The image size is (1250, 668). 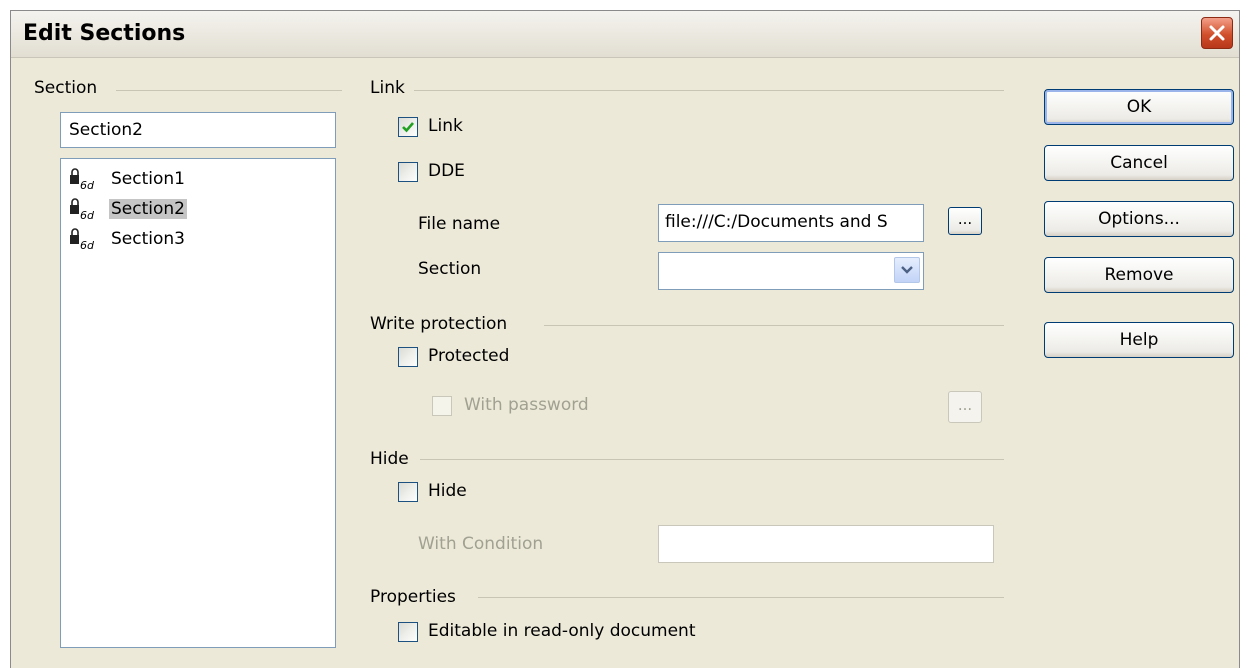 I want to click on close-button, so click(x=1217, y=33).